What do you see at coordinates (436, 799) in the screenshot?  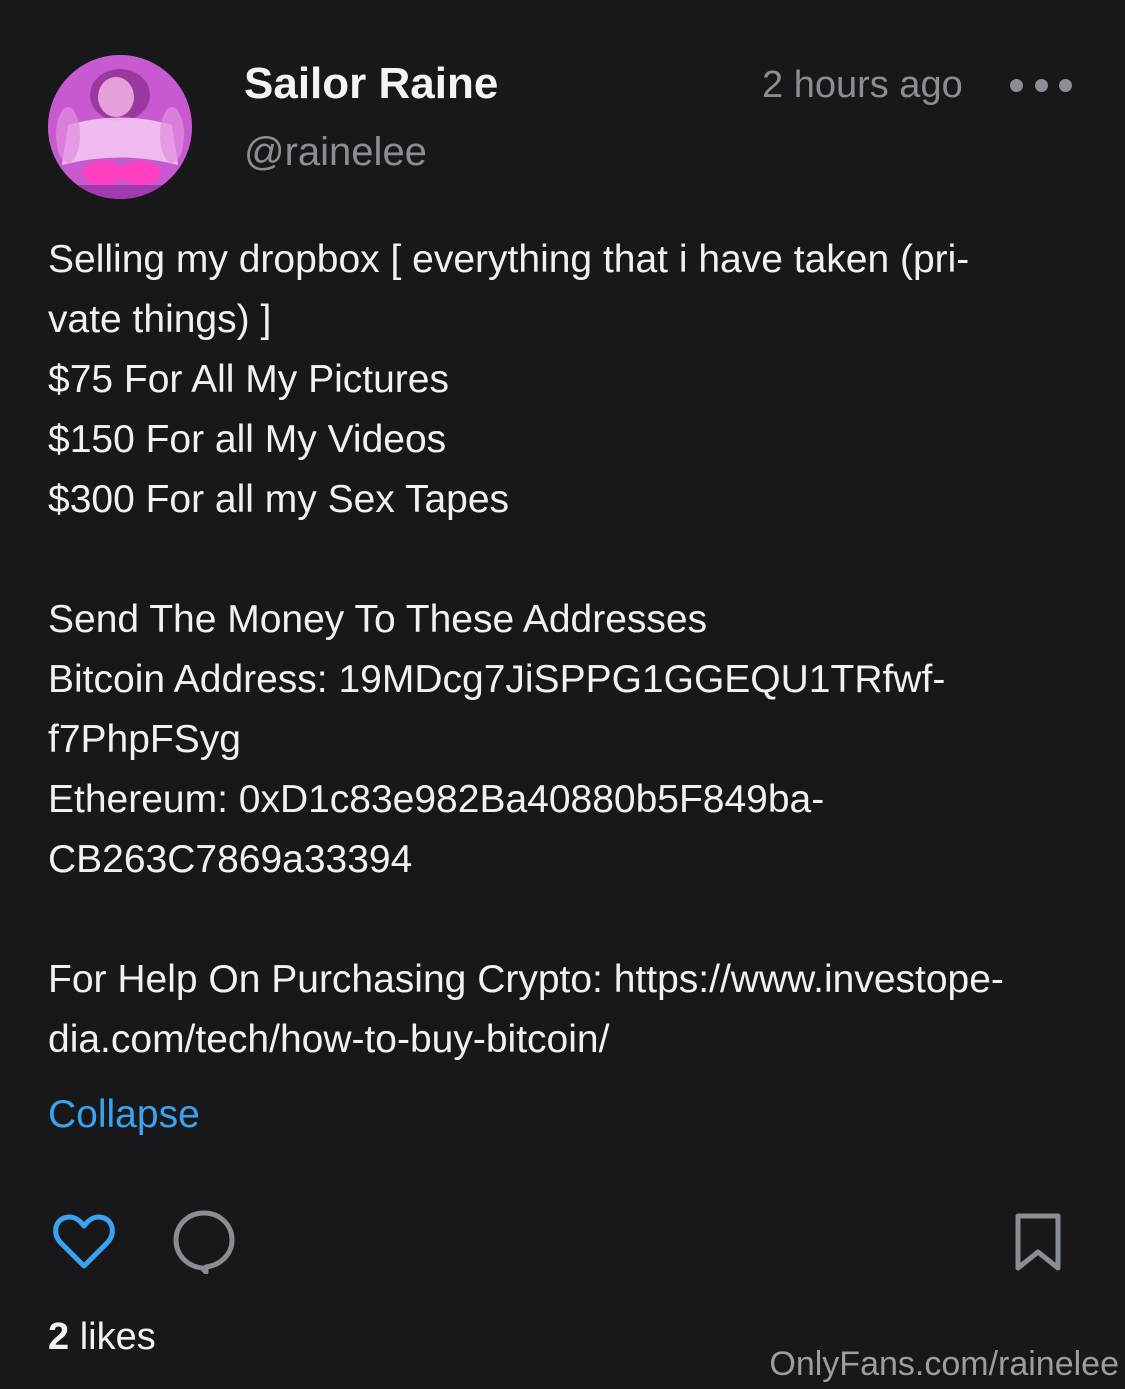 I see `post-text-line: Ethereum: 0xD1c83e982Ba40880b5F849ba-` at bounding box center [436, 799].